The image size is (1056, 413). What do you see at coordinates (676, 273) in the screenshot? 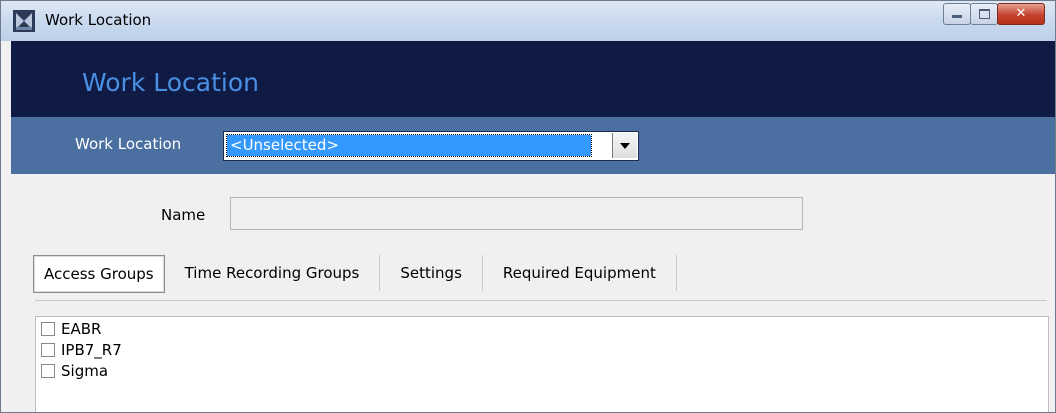
I see `tab-divider` at bounding box center [676, 273].